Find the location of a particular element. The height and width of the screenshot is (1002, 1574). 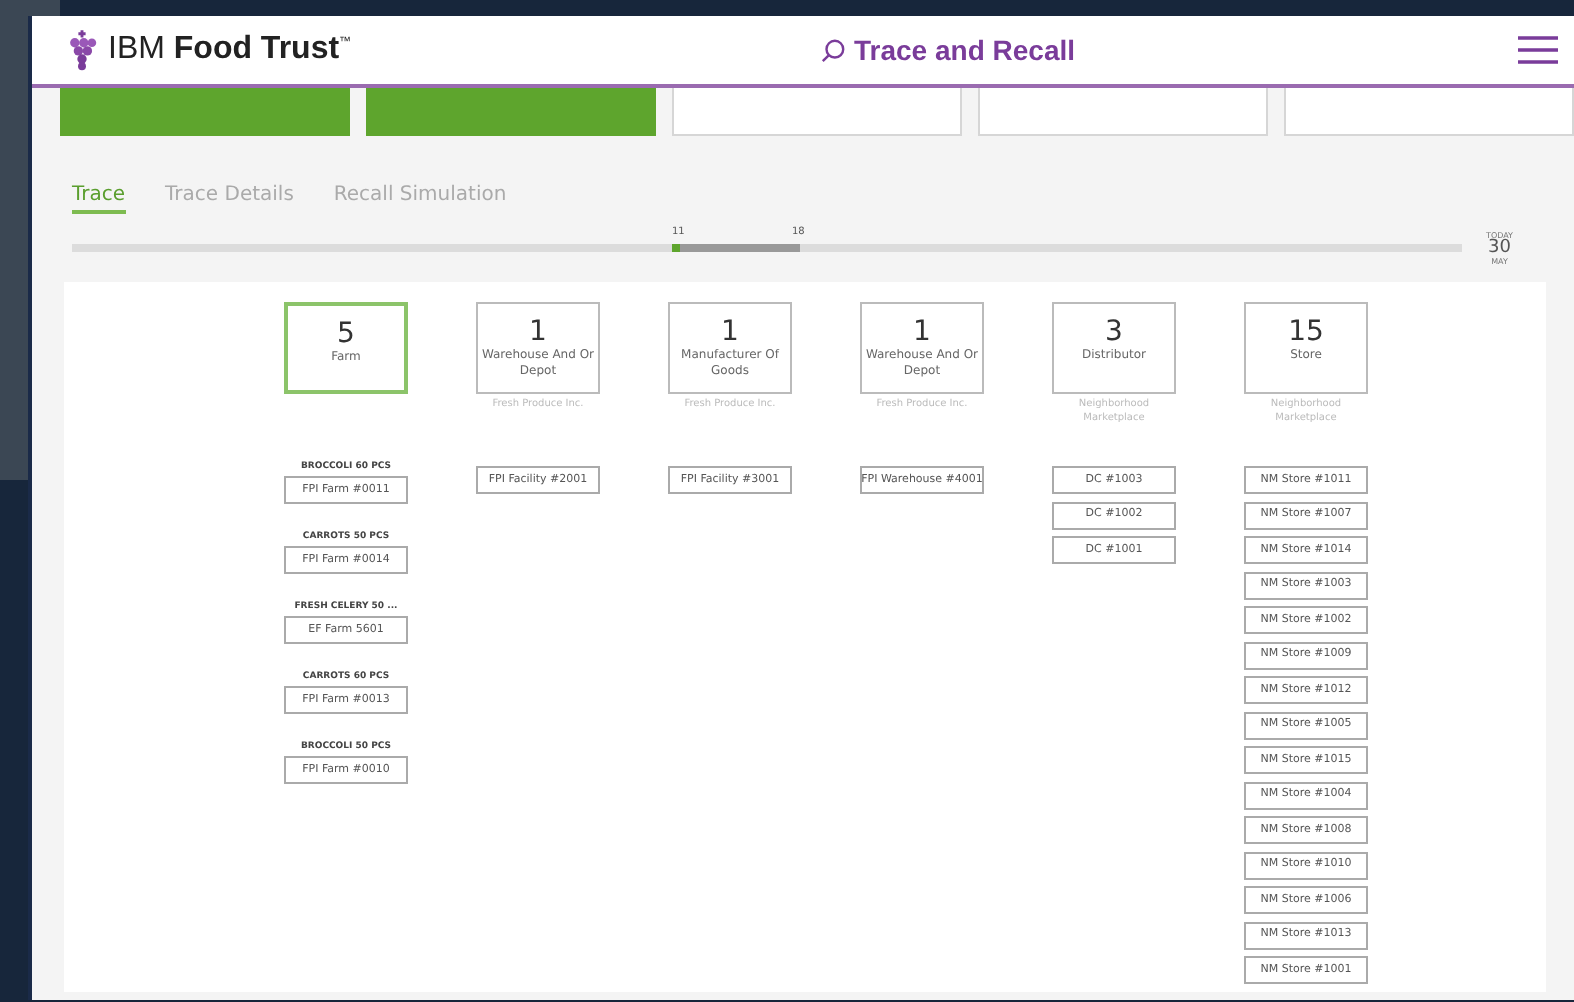

search-icon is located at coordinates (833, 50).